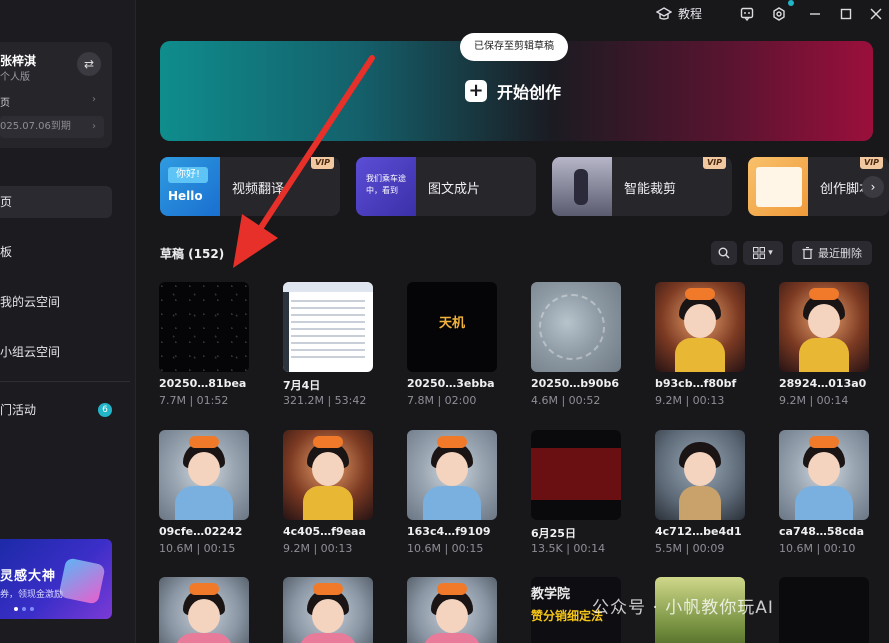 The image size is (889, 643). I want to click on draft-thumbnail: 天机, so click(452, 327).